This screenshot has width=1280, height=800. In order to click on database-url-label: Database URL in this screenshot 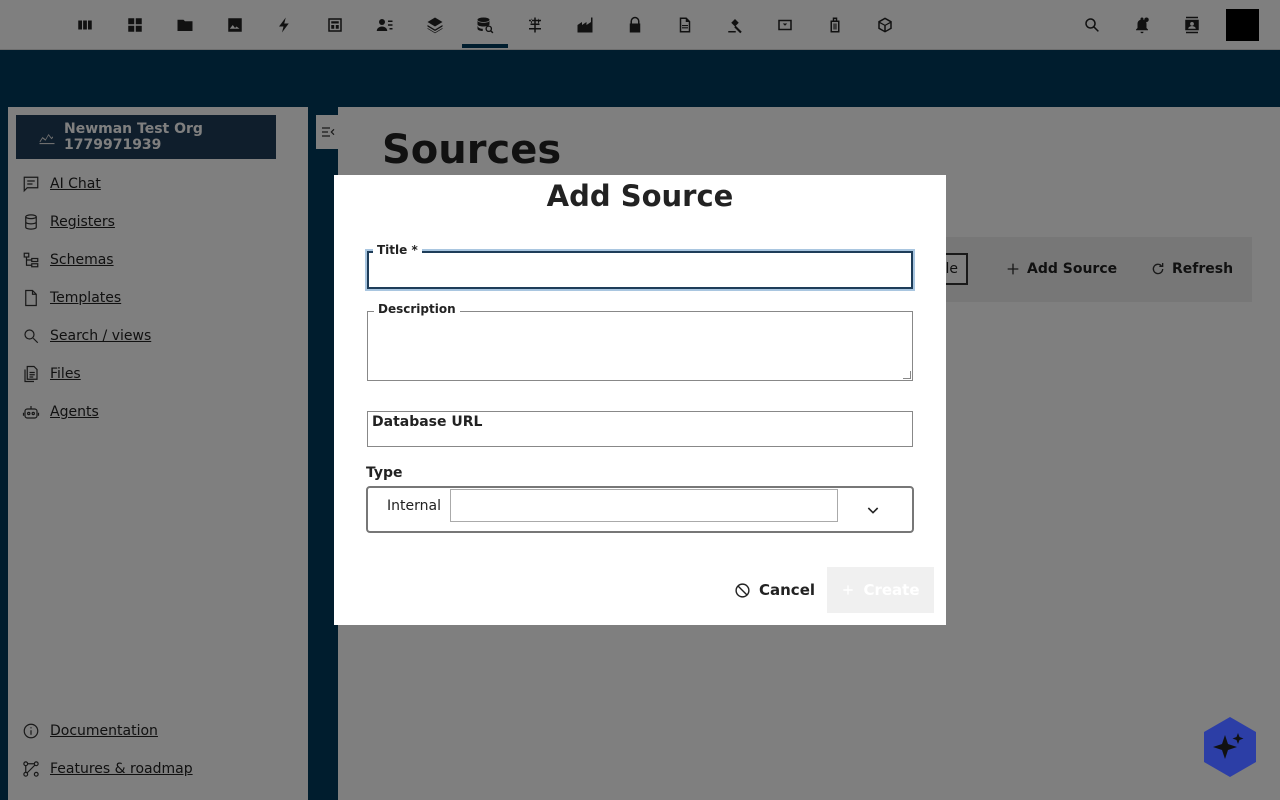, I will do `click(427, 422)`.